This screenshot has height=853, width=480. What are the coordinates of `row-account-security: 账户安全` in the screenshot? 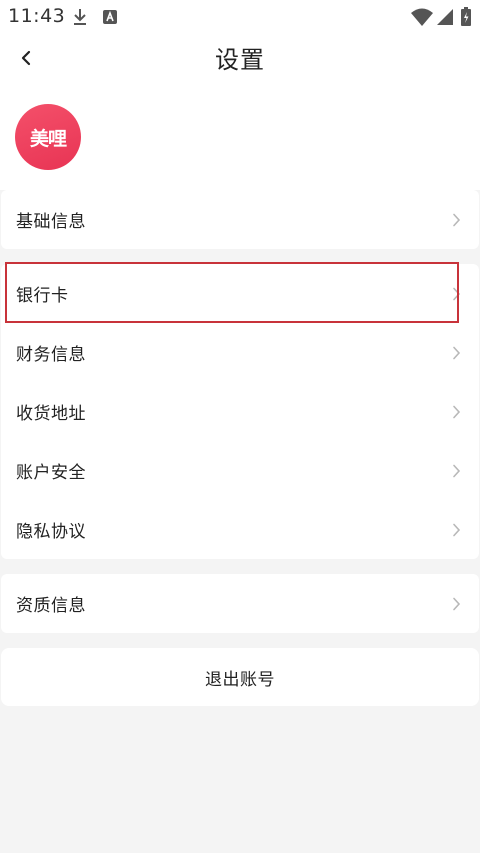 It's located at (240, 470).